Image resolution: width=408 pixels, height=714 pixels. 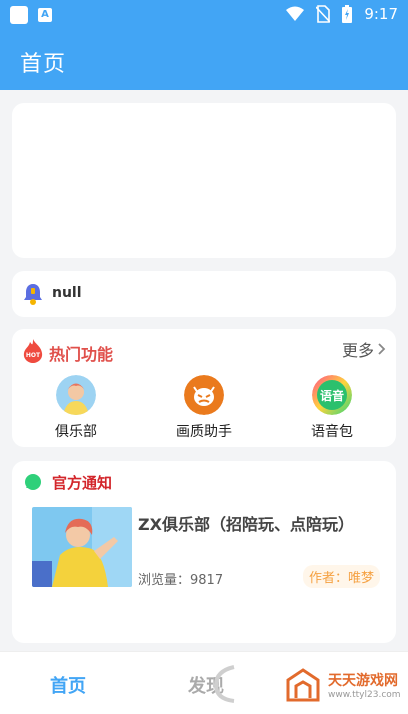 What do you see at coordinates (332, 432) in the screenshot?
I see `func-label: 语音包` at bounding box center [332, 432].